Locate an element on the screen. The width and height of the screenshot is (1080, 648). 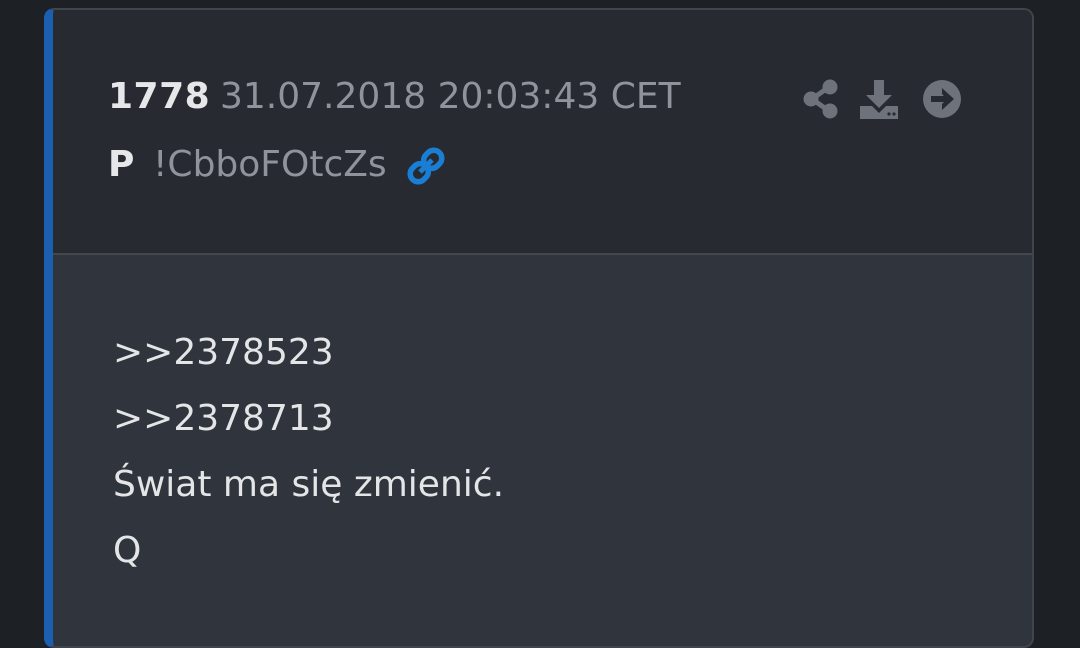
post-timestamp: 31.07.2018 20:03:43 CET is located at coordinates (450, 96).